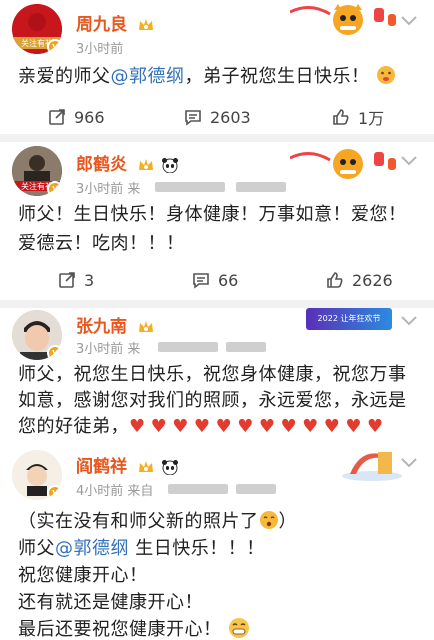  Describe the element at coordinates (76, 280) in the screenshot. I see `repost-button: 3` at that location.